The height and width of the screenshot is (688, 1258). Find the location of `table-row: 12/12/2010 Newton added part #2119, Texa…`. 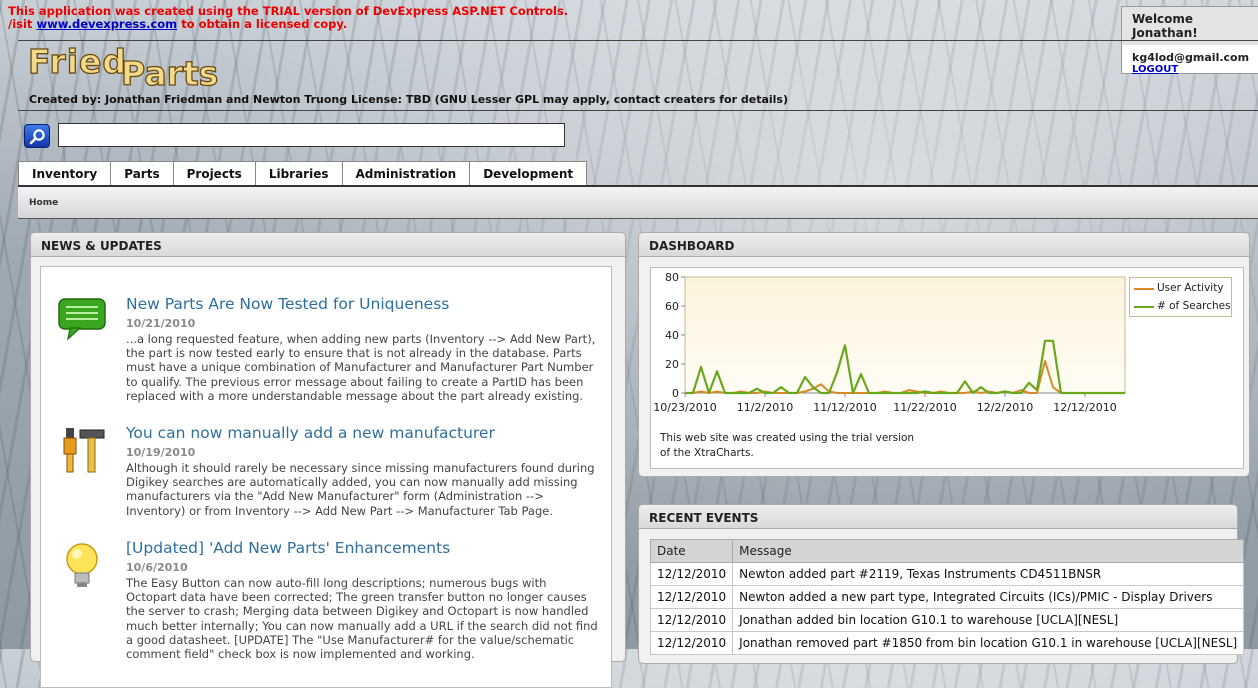

table-row: 12/12/2010 Newton added part #2119, Texa… is located at coordinates (947, 574).